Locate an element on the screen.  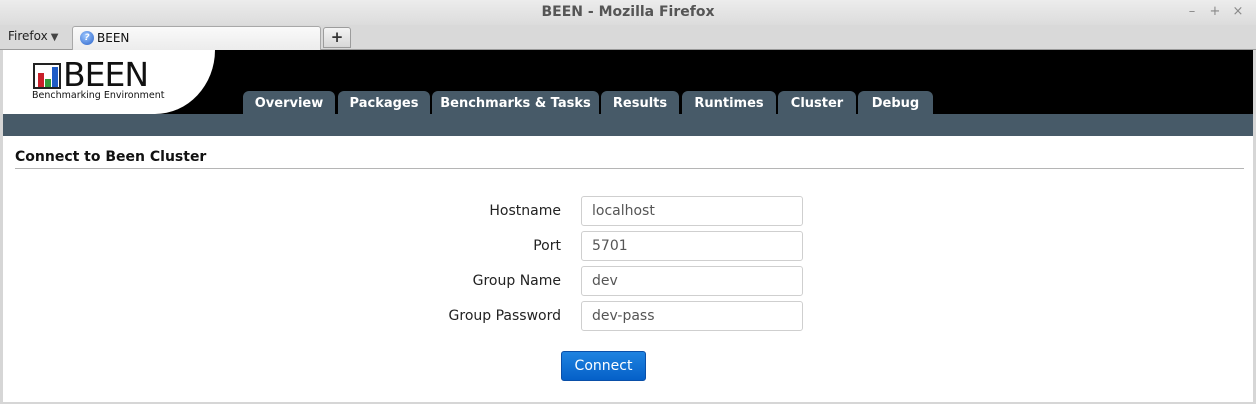
page-title: Connect to Been Cluster is located at coordinates (111, 157).